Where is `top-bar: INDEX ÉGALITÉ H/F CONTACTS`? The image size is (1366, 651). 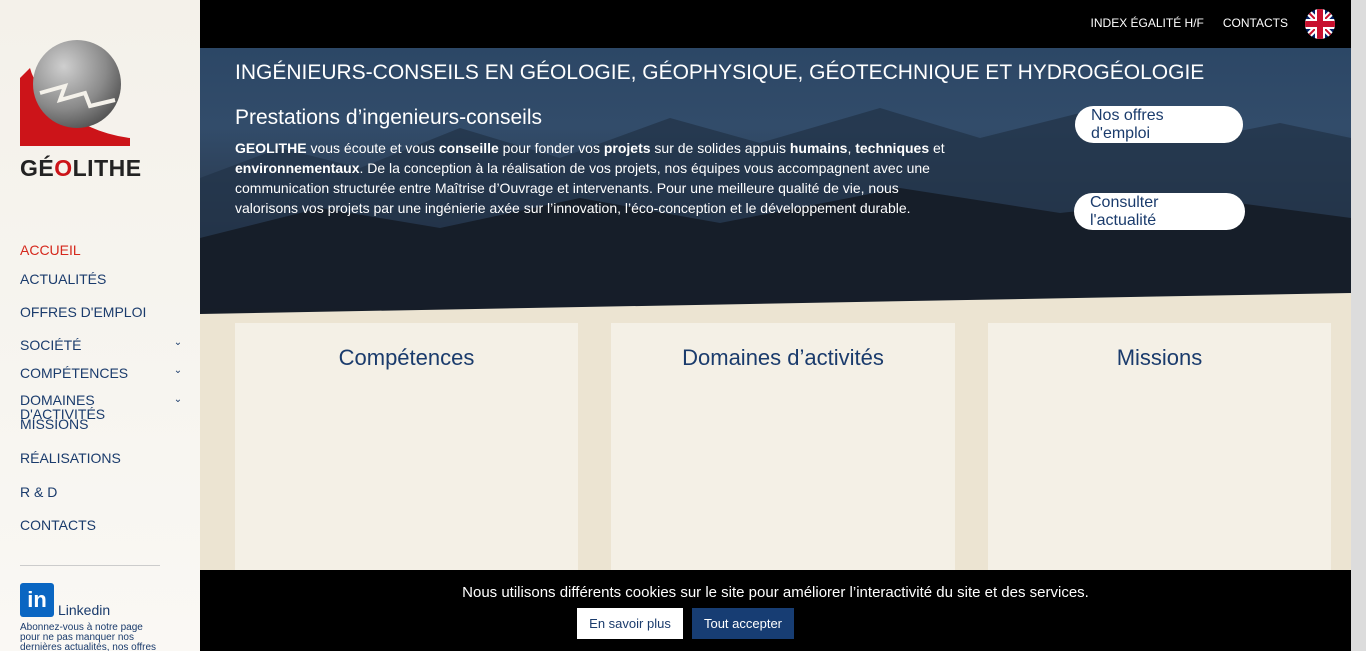
top-bar: INDEX ÉGALITÉ H/F CONTACTS is located at coordinates (775, 24).